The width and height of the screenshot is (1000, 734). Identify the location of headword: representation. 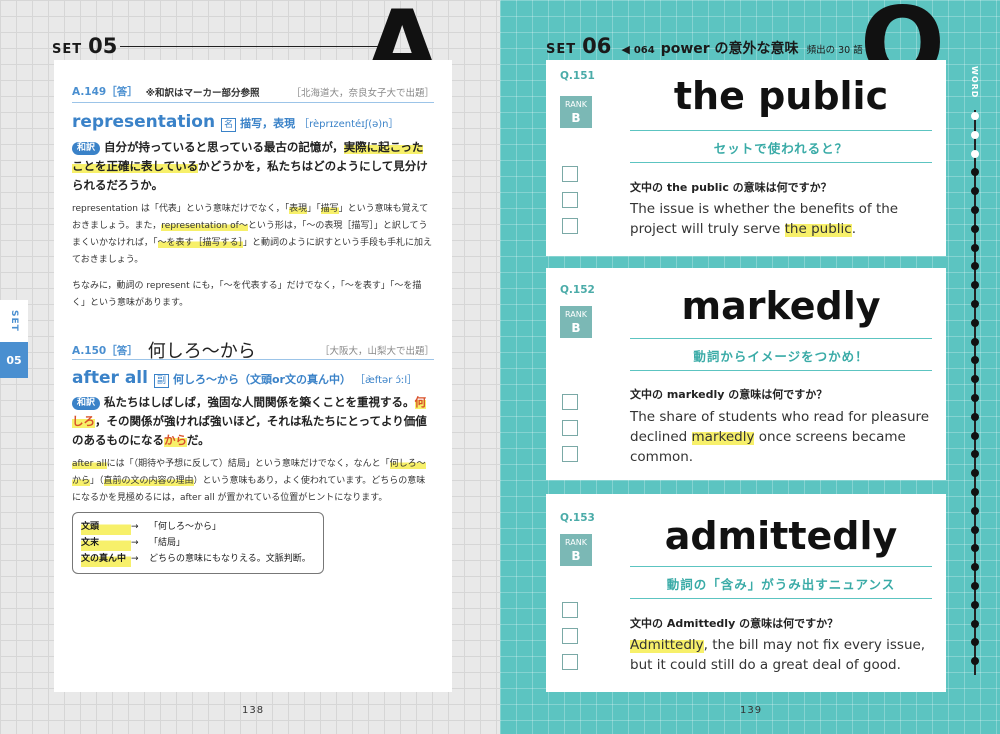
(144, 122).